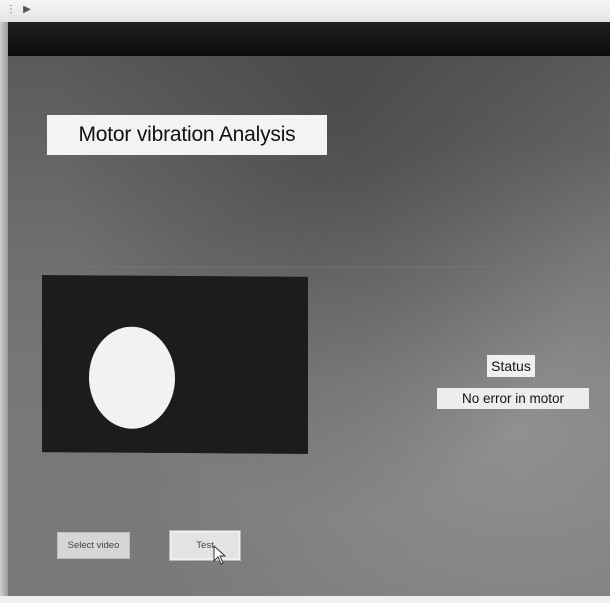 This screenshot has width=610, height=603. Describe the element at coordinates (27, 10) in the screenshot. I see `play-right-icon: ▶` at that location.